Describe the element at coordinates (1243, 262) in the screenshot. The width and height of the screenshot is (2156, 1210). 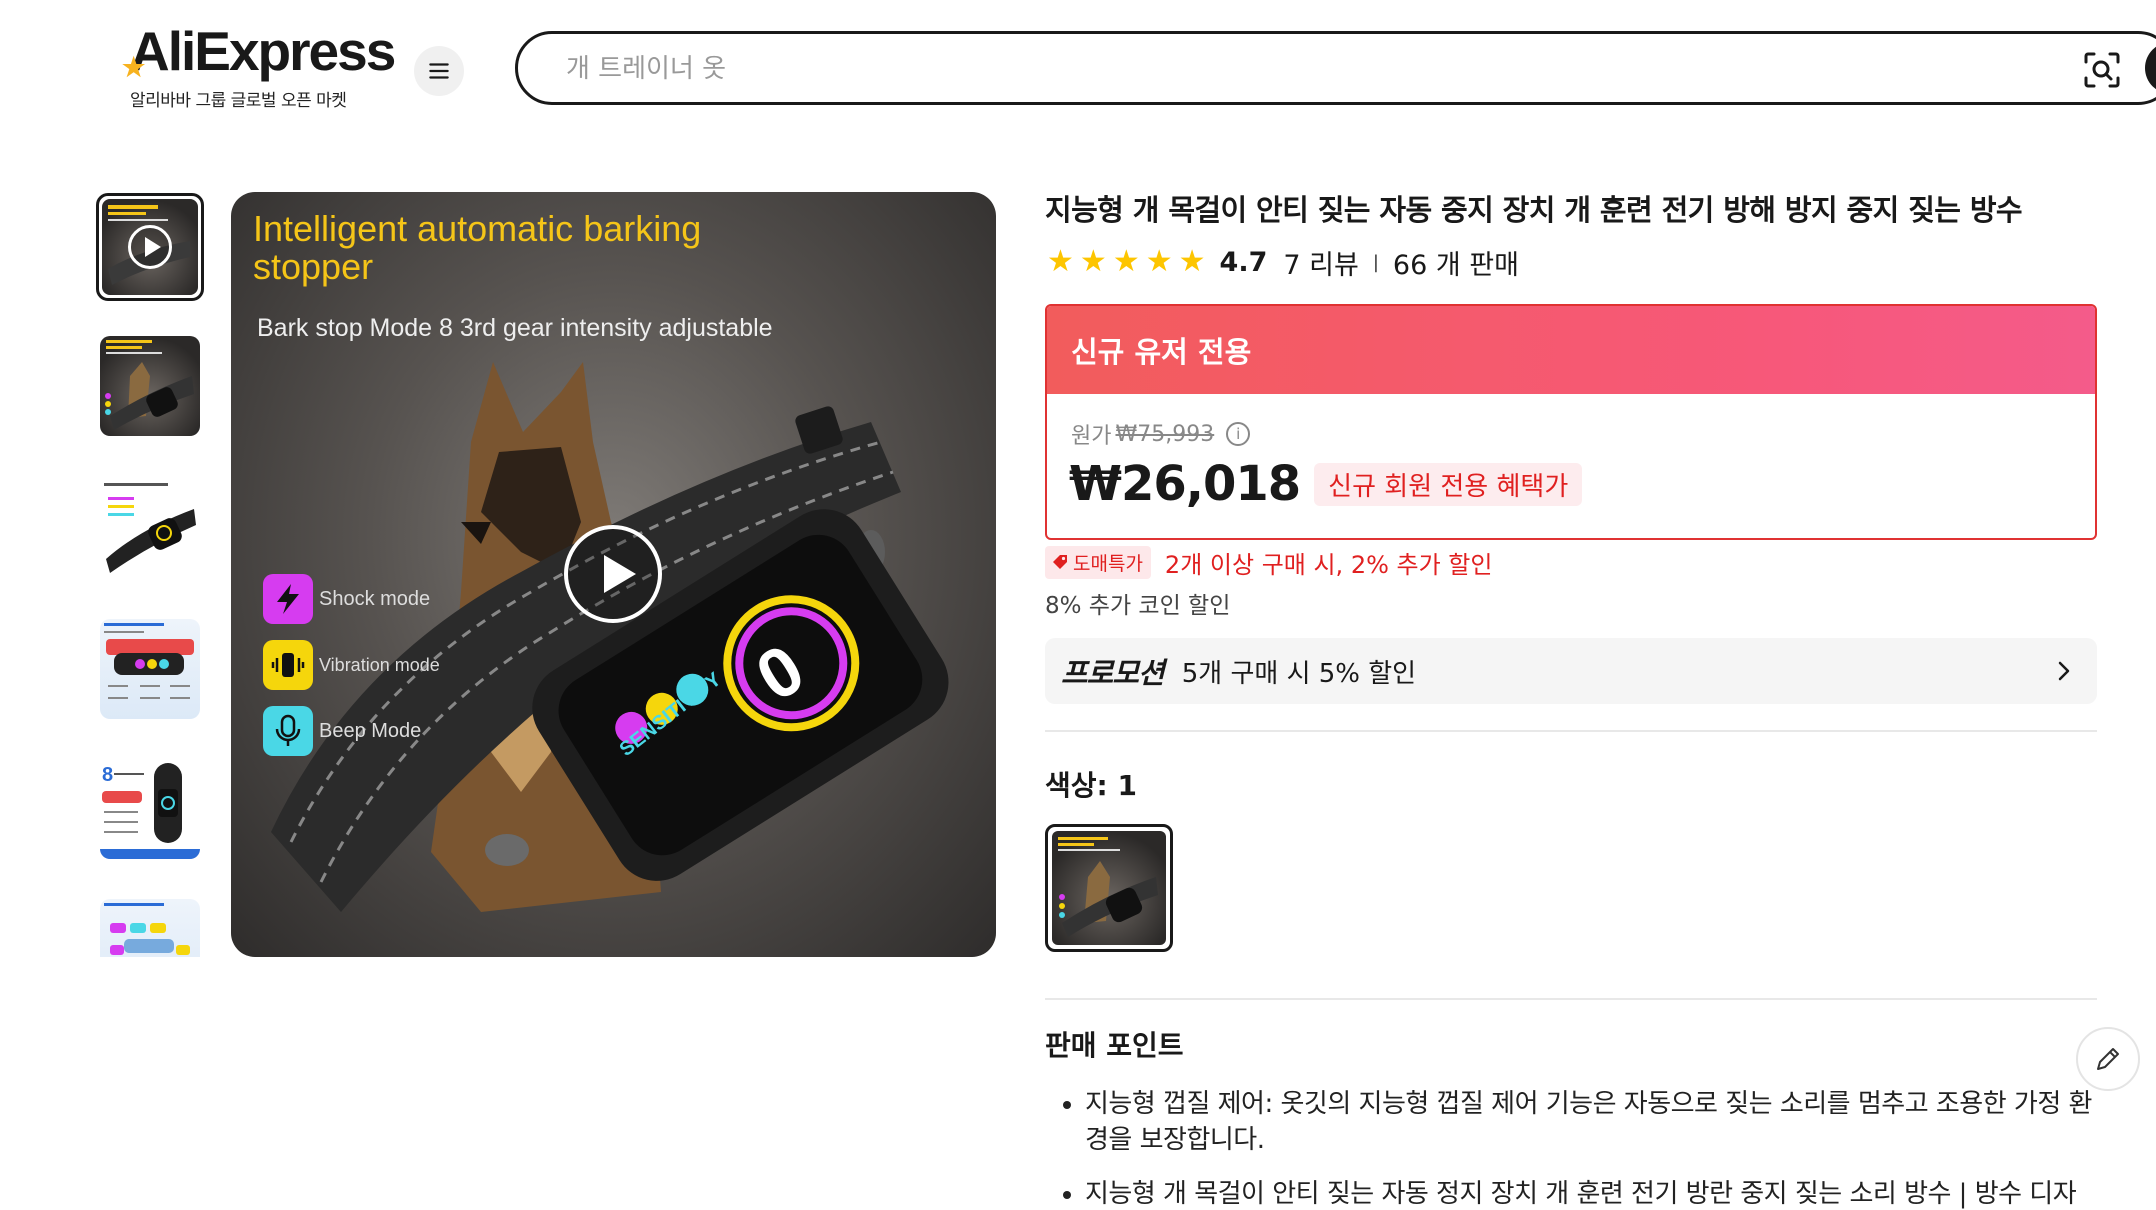
I see `rating-value: 4.7` at that location.